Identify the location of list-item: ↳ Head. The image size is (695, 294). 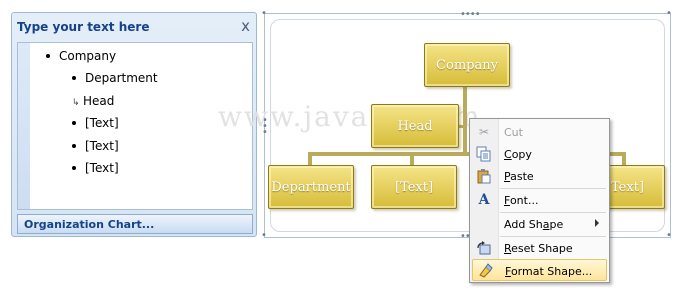
(93, 101).